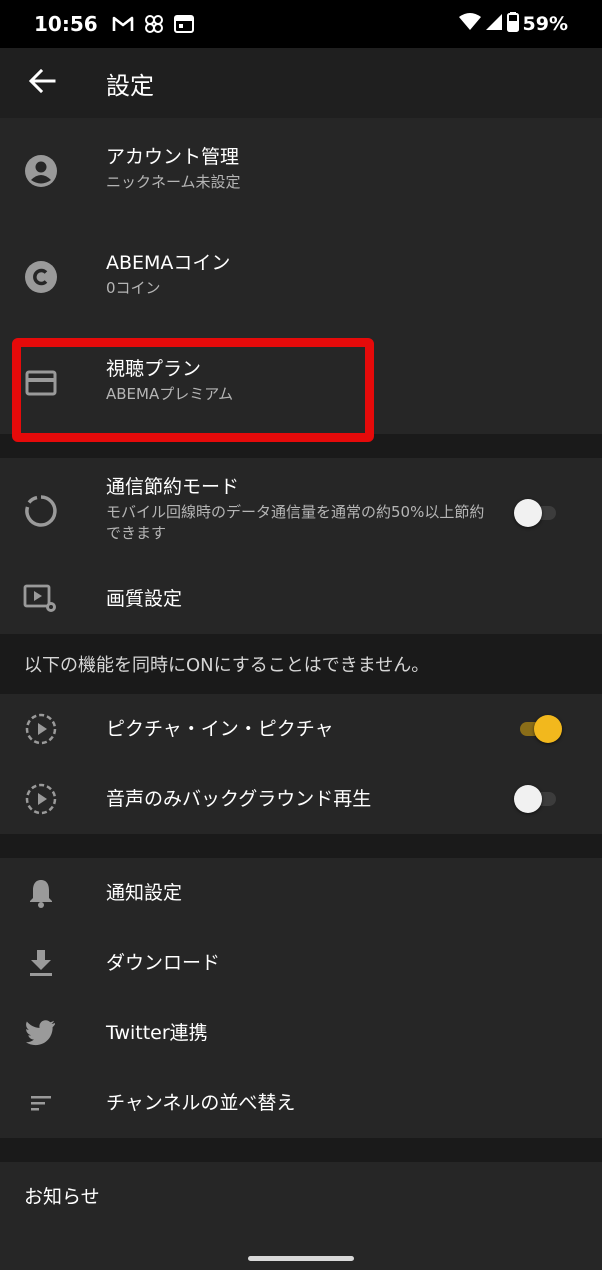 The image size is (602, 1270). I want to click on app-bar: 設定, so click(301, 83).